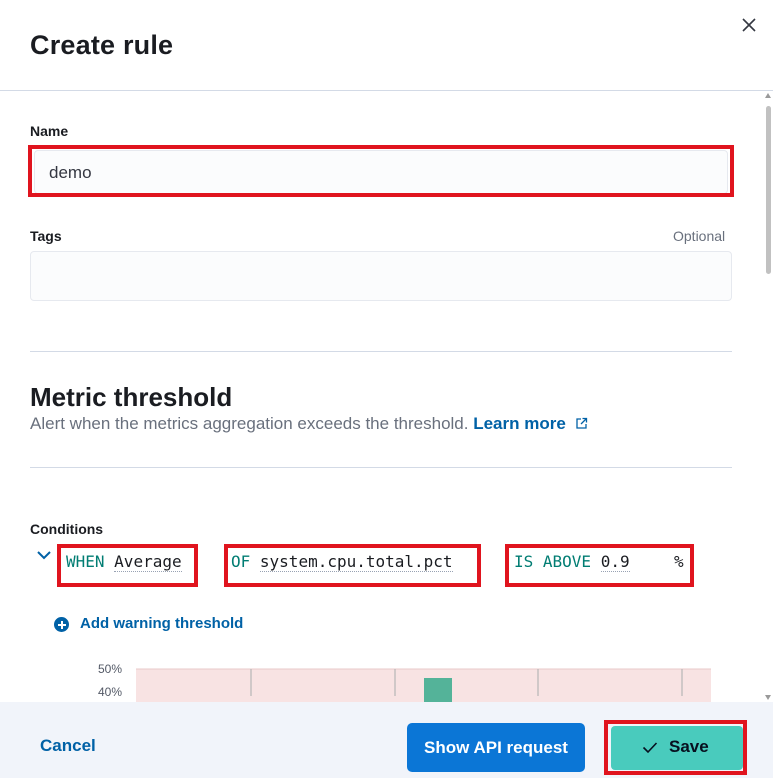 The width and height of the screenshot is (773, 778). What do you see at coordinates (599, 565) in the screenshot?
I see `threshold-highlight` at bounding box center [599, 565].